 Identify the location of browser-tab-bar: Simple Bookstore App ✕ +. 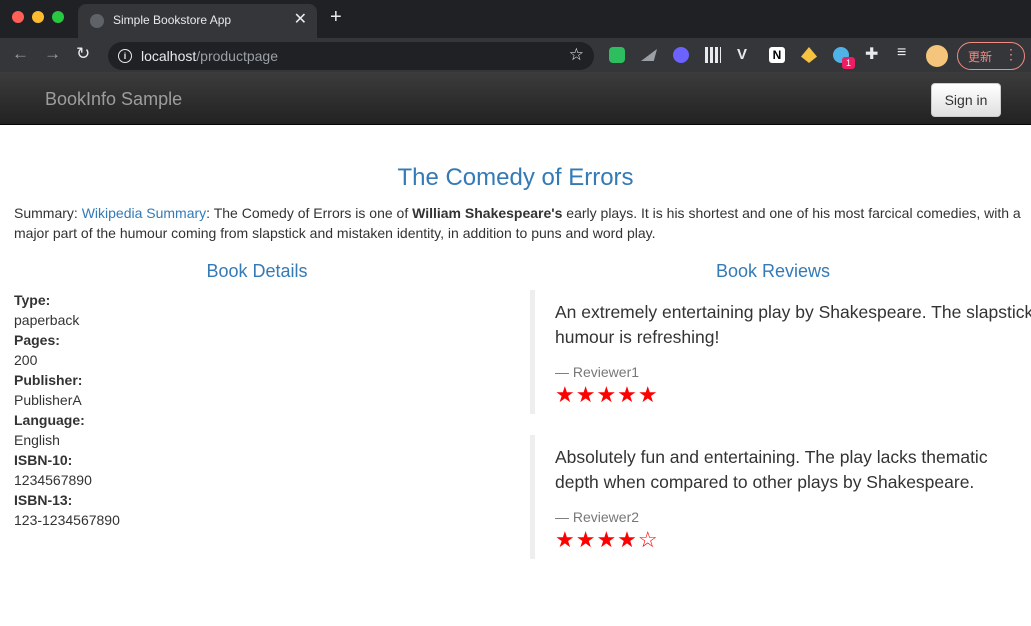
(515, 19).